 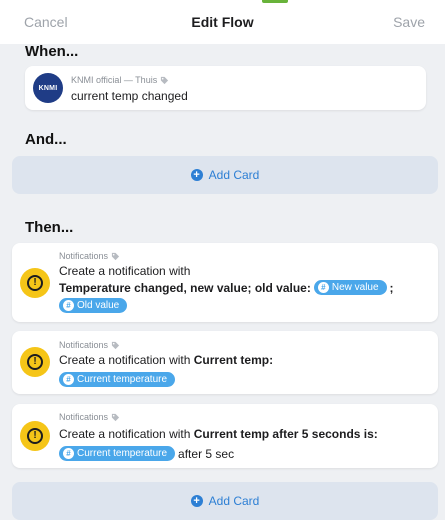 I want to click on save-button: Save, so click(x=409, y=22).